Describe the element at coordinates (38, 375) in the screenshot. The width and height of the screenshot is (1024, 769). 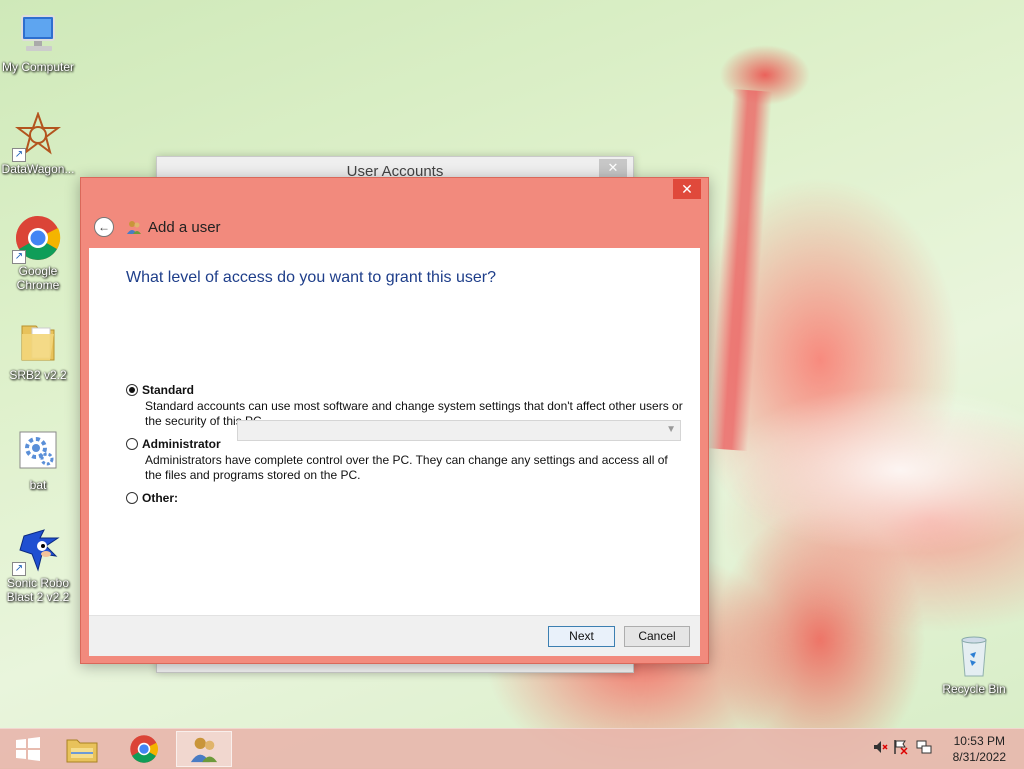
I see `desktop-icon-label: SRB2 v2.2` at that location.